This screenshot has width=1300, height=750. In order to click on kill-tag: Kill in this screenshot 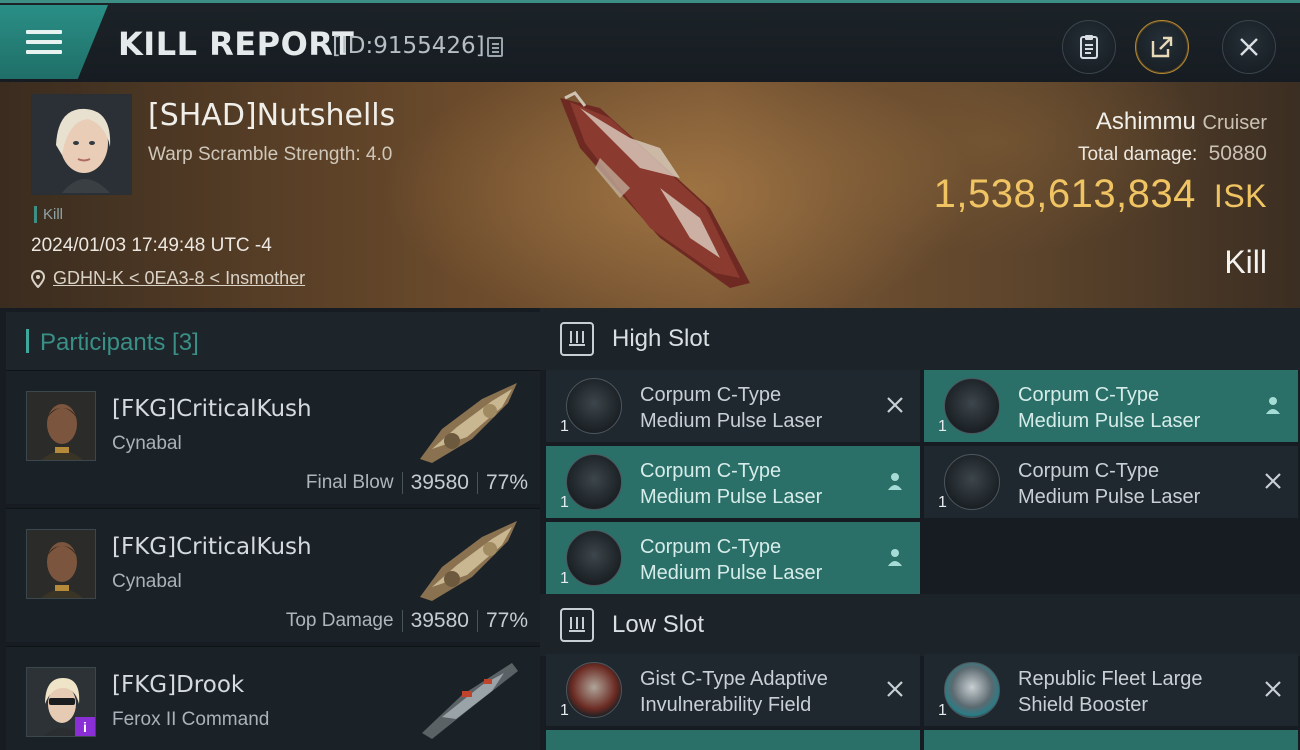, I will do `click(48, 214)`.